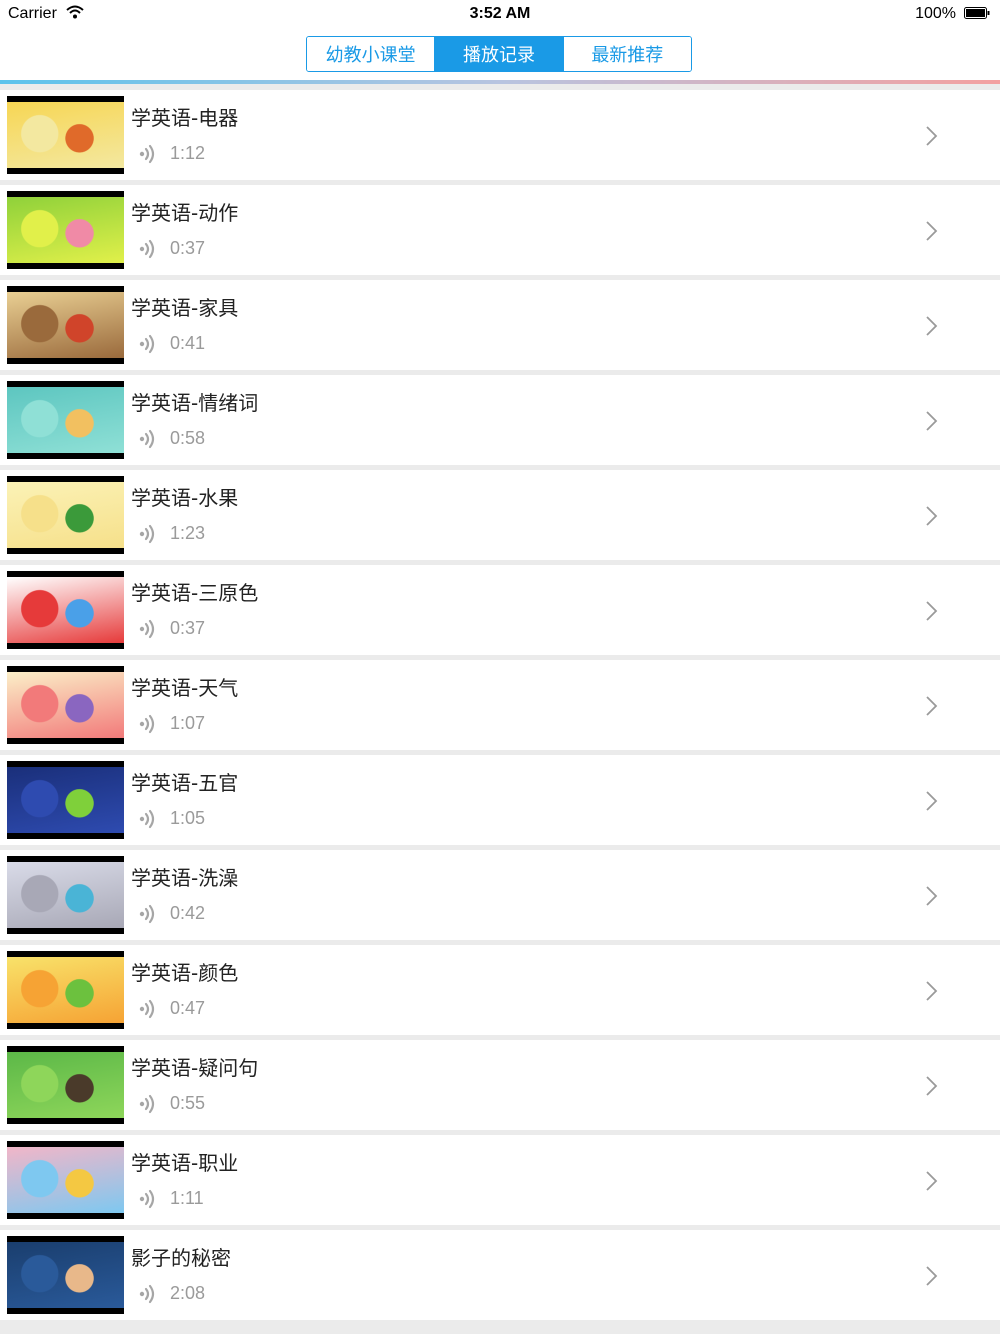  Describe the element at coordinates (500, 1275) in the screenshot. I see `list-item: 影子的秘密 2:08` at that location.